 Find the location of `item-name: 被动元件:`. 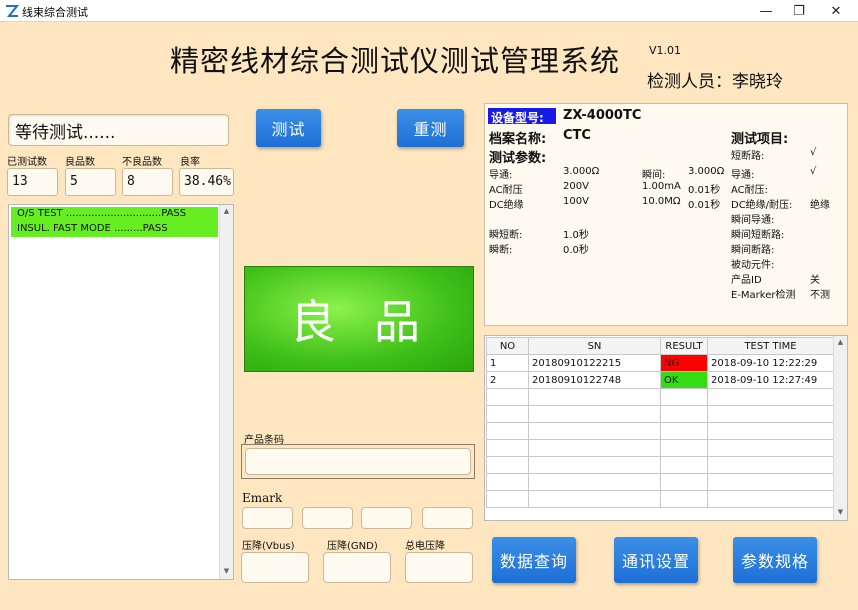

item-name: 被动元件: is located at coordinates (753, 265).